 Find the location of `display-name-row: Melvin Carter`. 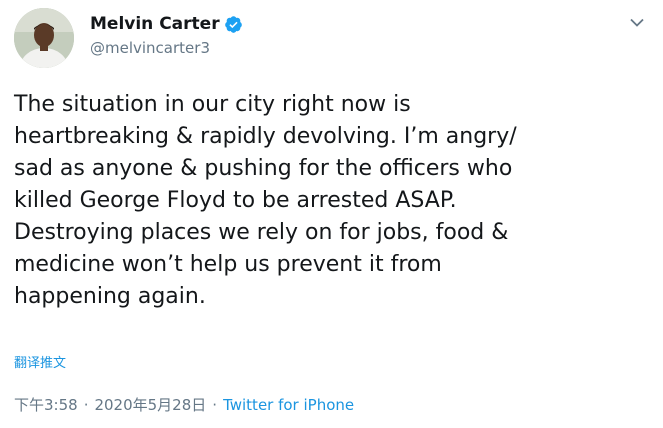

display-name-row: Melvin Carter is located at coordinates (166, 24).